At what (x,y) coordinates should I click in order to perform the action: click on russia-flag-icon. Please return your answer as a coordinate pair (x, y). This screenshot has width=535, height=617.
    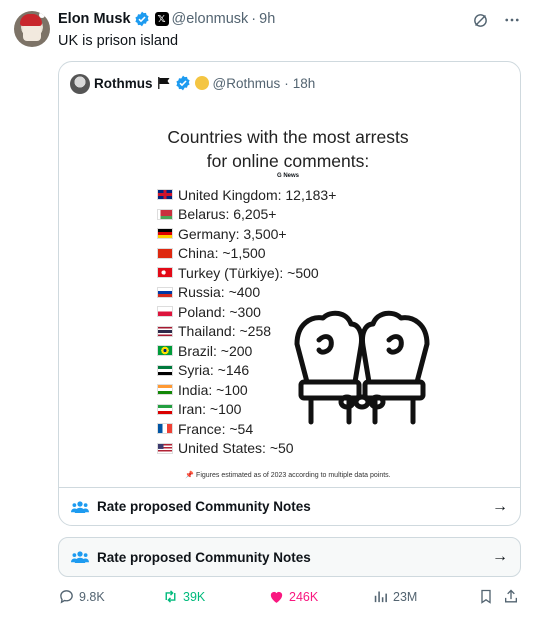
    Looking at the image, I should click on (165, 292).